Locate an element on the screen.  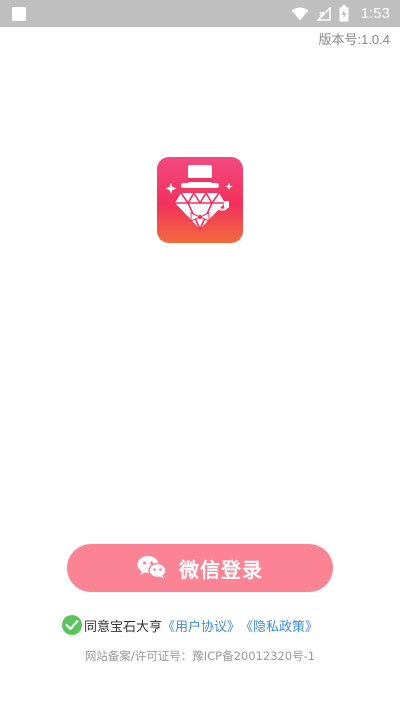
agreement-checkbox is located at coordinates (72, 625).